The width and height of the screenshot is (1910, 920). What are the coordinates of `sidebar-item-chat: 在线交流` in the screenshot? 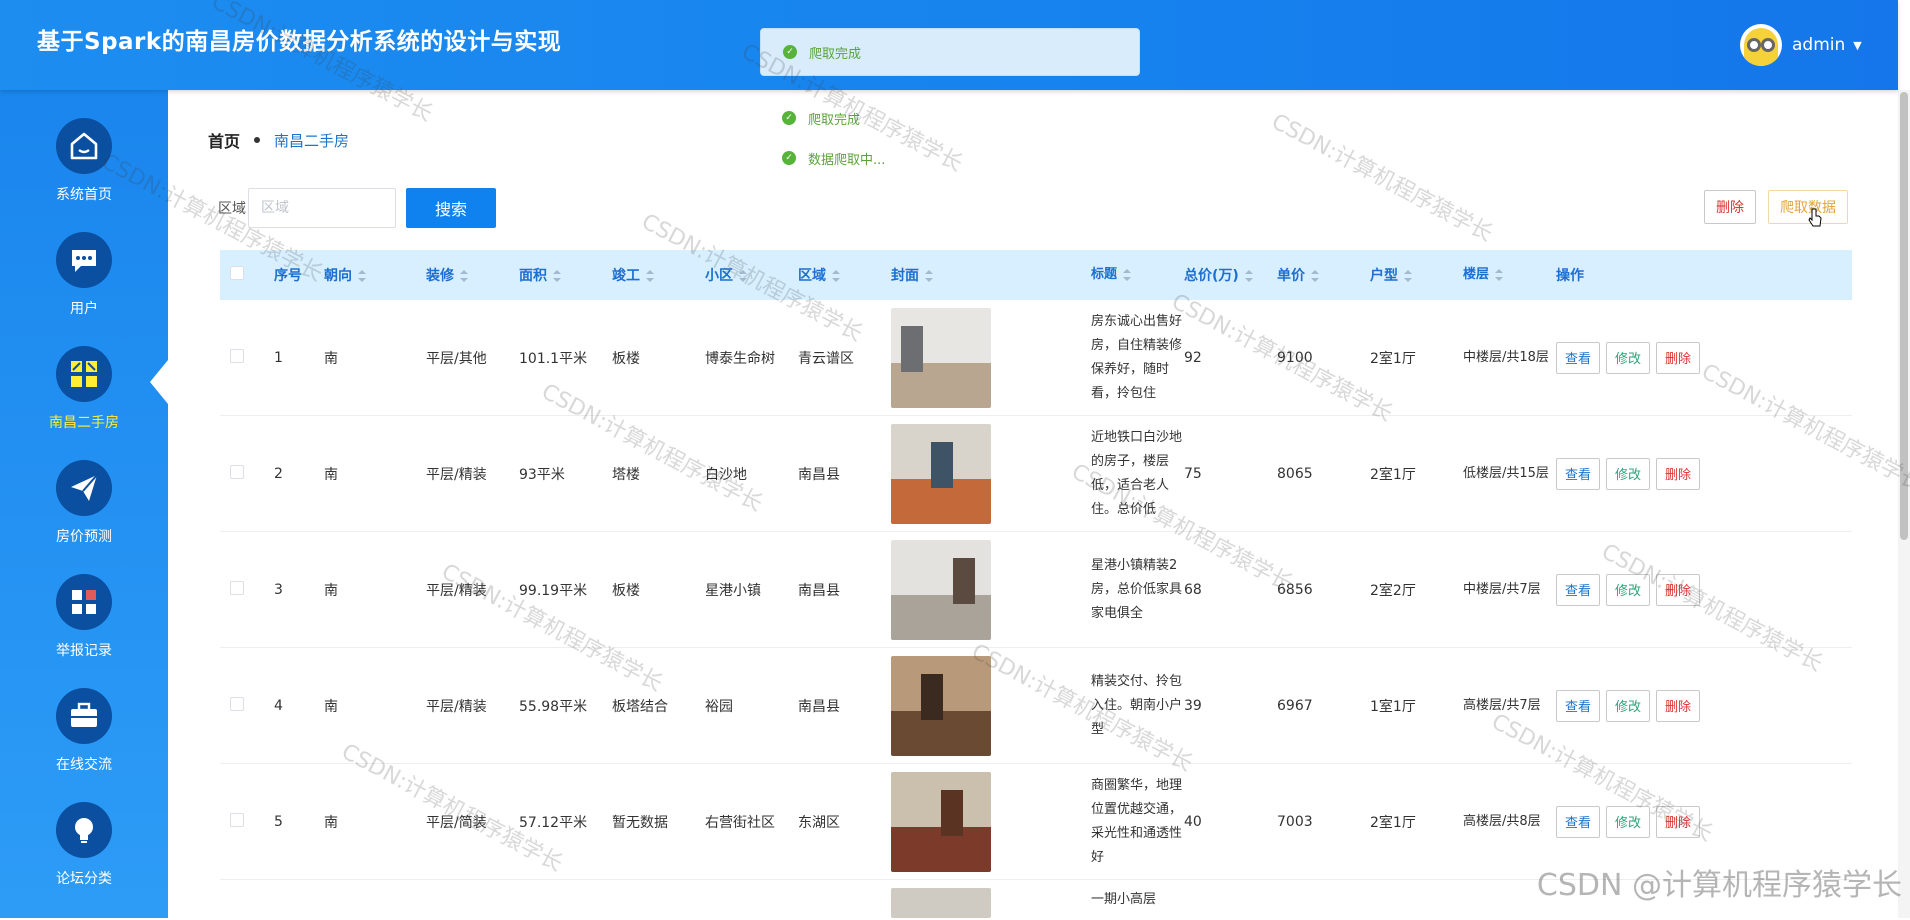 It's located at (84, 743).